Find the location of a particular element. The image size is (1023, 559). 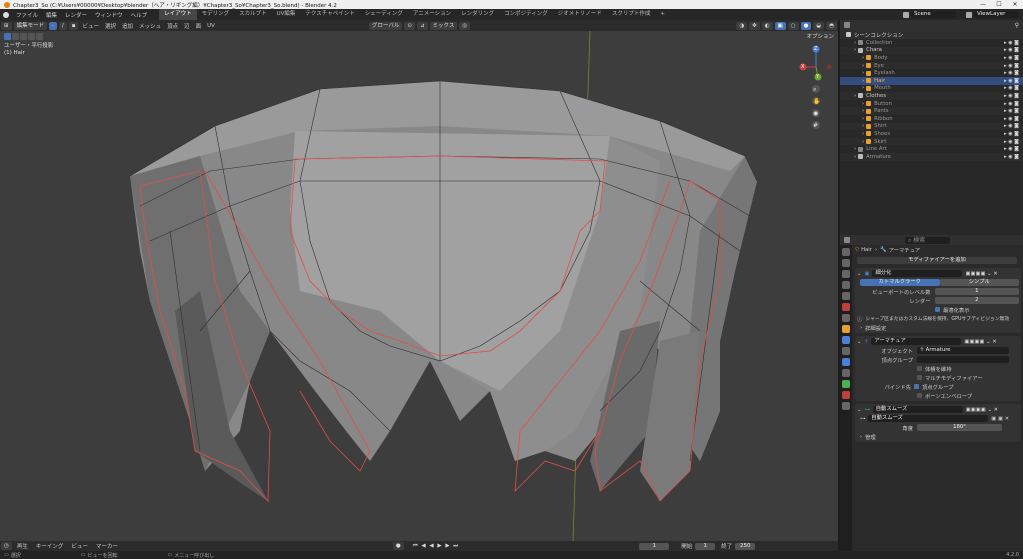

vertex-select-button: · is located at coordinates (53, 25).